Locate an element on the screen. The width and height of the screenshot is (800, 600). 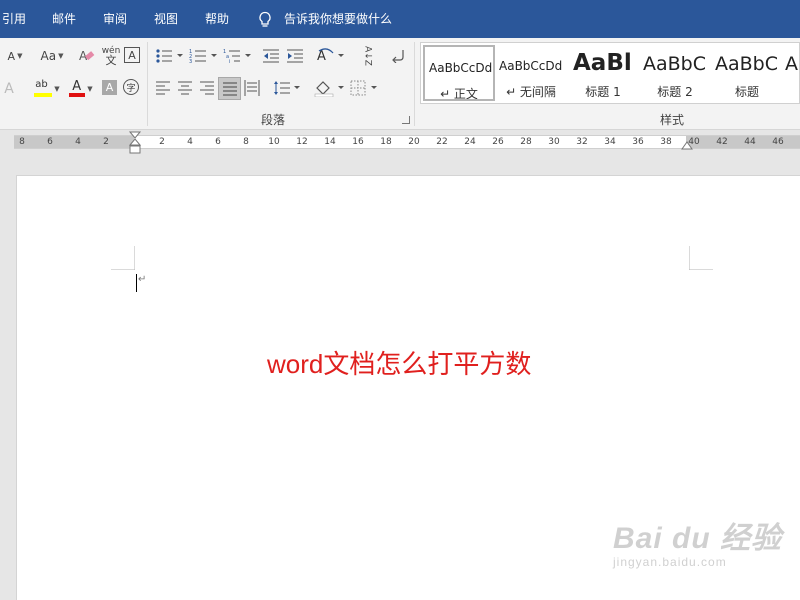
line-spacing-icon is located at coordinates (287, 88).